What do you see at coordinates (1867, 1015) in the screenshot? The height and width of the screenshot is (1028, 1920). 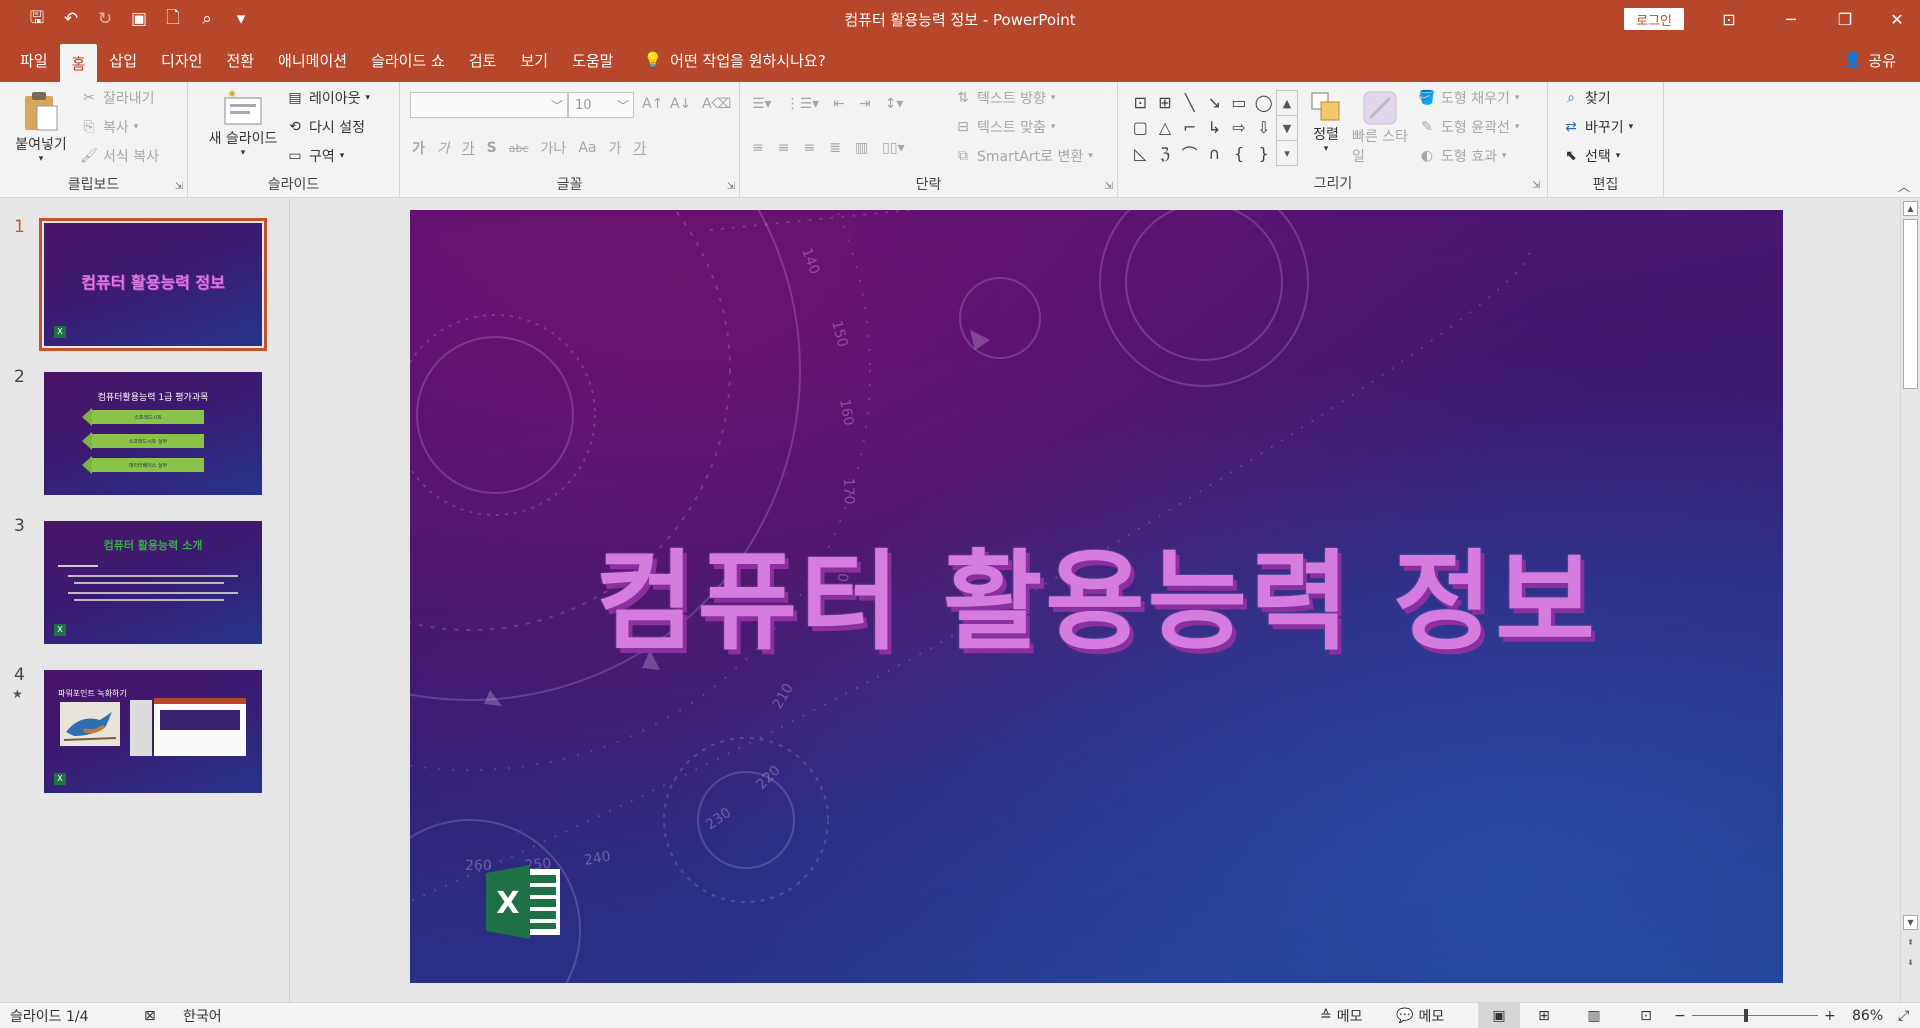 I see `zoom-level: 86%` at bounding box center [1867, 1015].